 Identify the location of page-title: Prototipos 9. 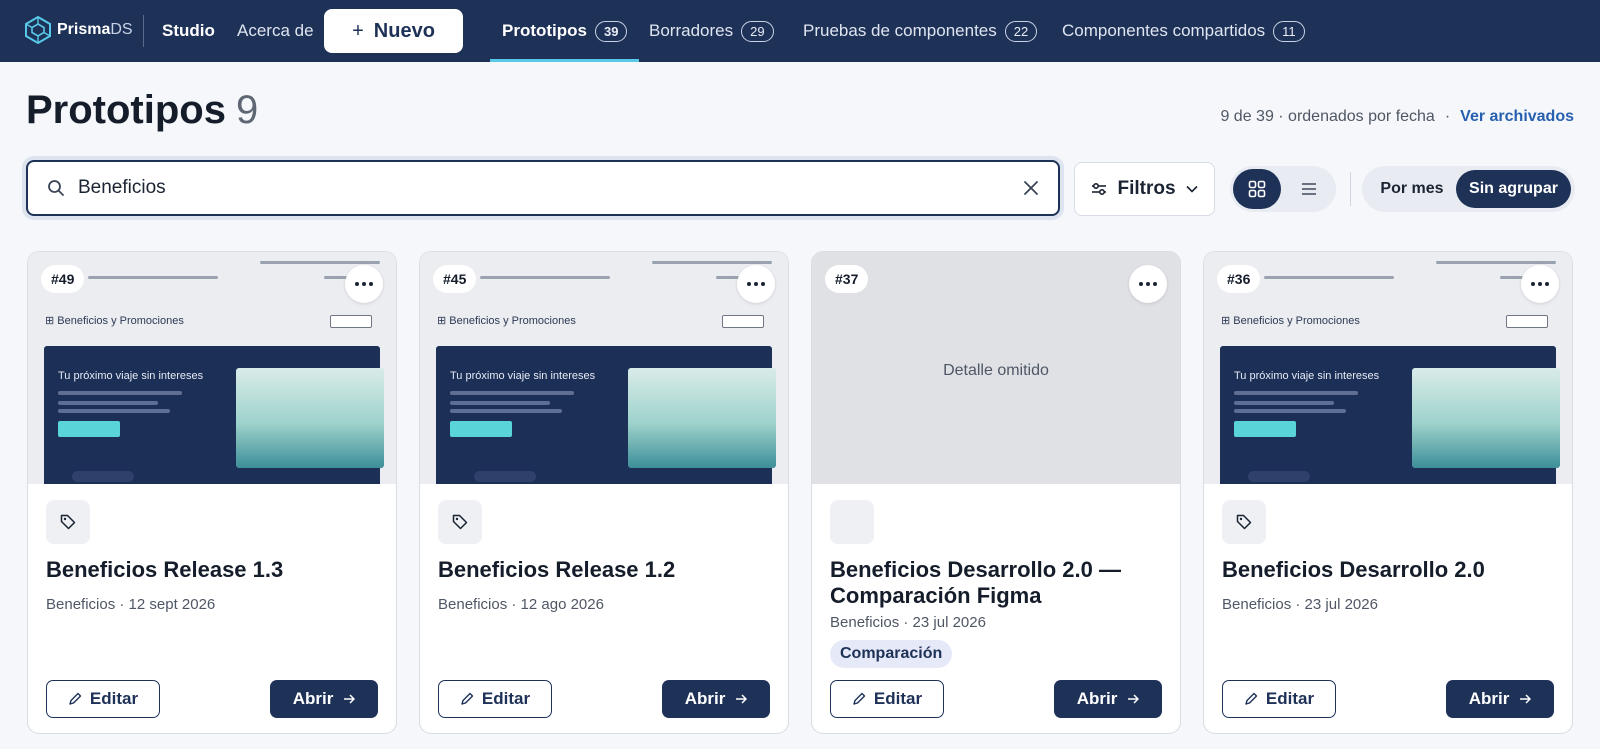
(142, 110).